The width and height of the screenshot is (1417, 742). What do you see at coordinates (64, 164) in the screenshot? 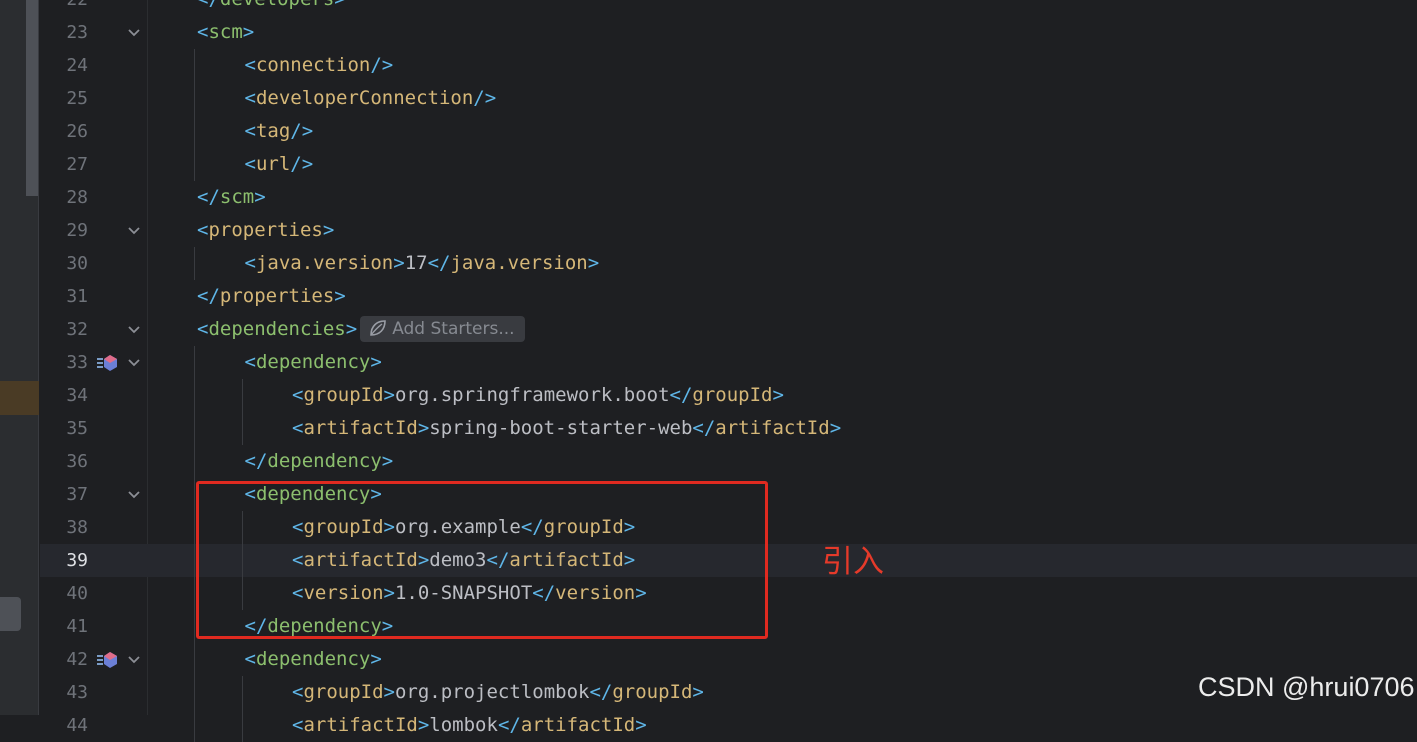
I see `line-number: 27` at bounding box center [64, 164].